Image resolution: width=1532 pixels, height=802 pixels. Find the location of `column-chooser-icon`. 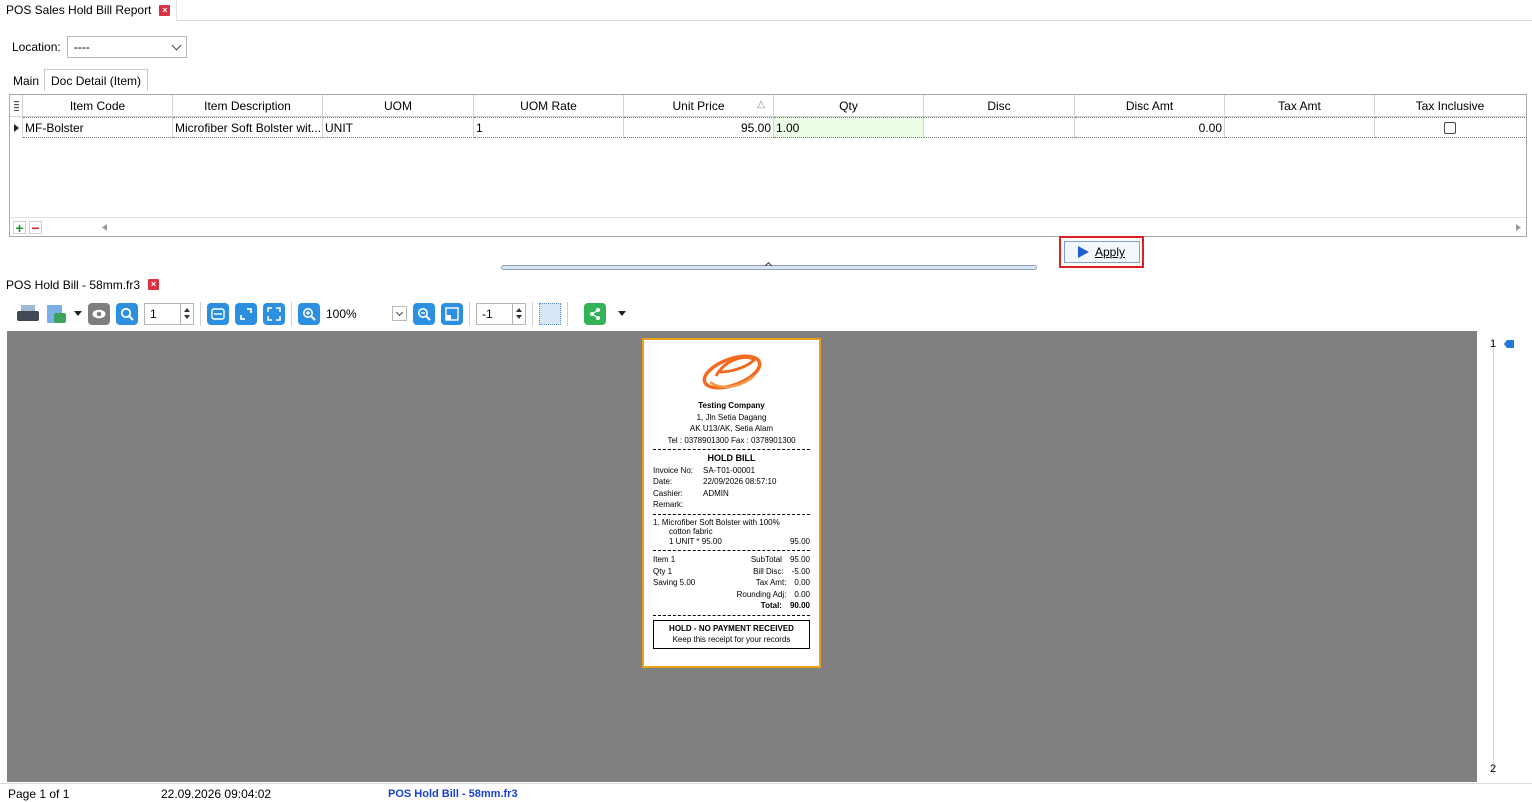

column-chooser-icon is located at coordinates (16, 105).